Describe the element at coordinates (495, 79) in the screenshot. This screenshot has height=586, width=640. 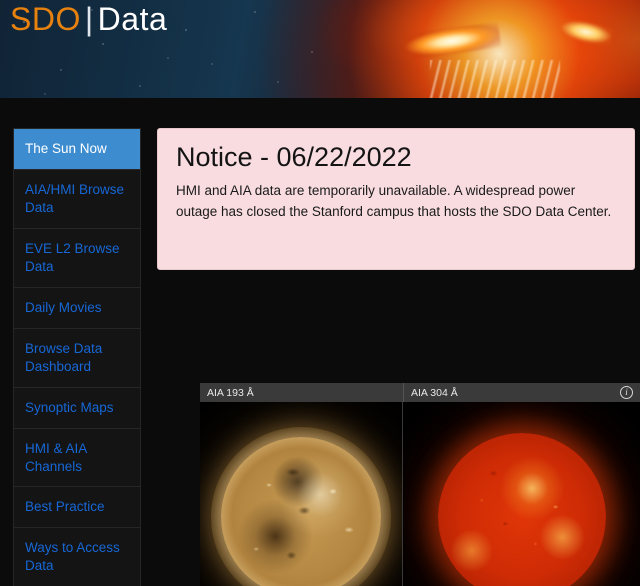
I see `solar-streaks-decoration` at that location.